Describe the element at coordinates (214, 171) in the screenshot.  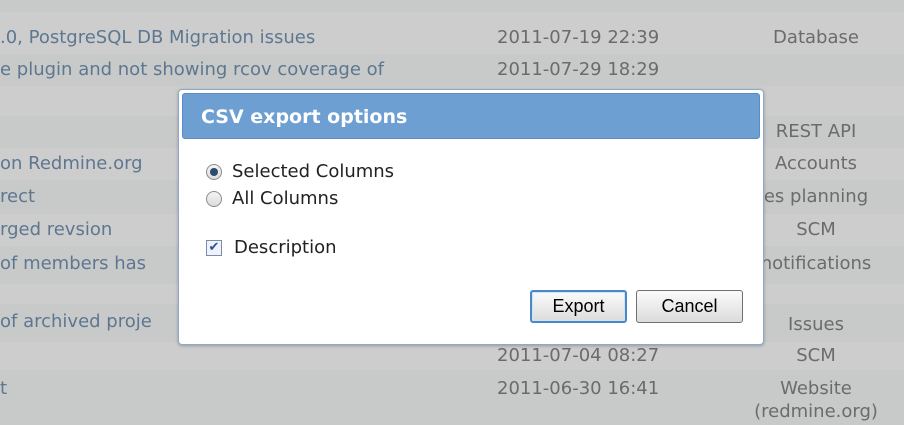
I see `radio-selected-icon` at that location.